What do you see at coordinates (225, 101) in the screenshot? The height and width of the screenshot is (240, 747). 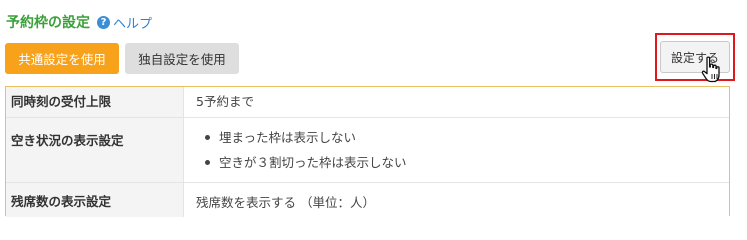 I see `row-value: 5予約まで` at bounding box center [225, 101].